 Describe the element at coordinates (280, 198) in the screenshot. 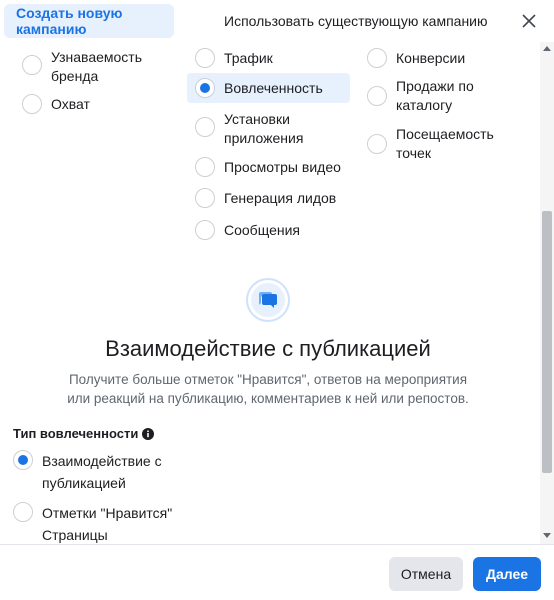

I see `objective-label: Генерация лидов` at that location.